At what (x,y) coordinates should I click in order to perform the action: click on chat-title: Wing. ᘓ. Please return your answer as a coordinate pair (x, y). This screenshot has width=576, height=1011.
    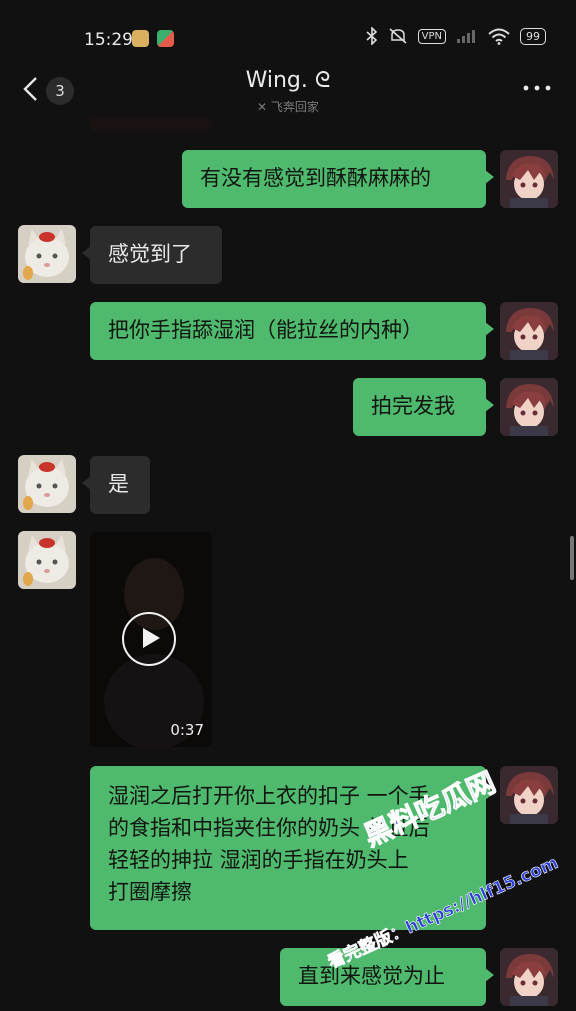
    Looking at the image, I should click on (288, 80).